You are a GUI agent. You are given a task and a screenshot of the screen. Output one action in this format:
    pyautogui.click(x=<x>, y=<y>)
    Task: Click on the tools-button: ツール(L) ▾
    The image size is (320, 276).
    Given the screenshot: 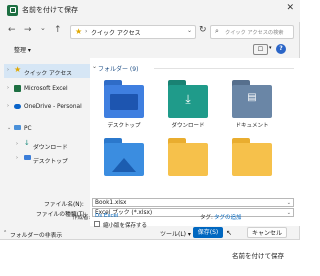 What is the action you would take?
    pyautogui.click(x=175, y=233)
    